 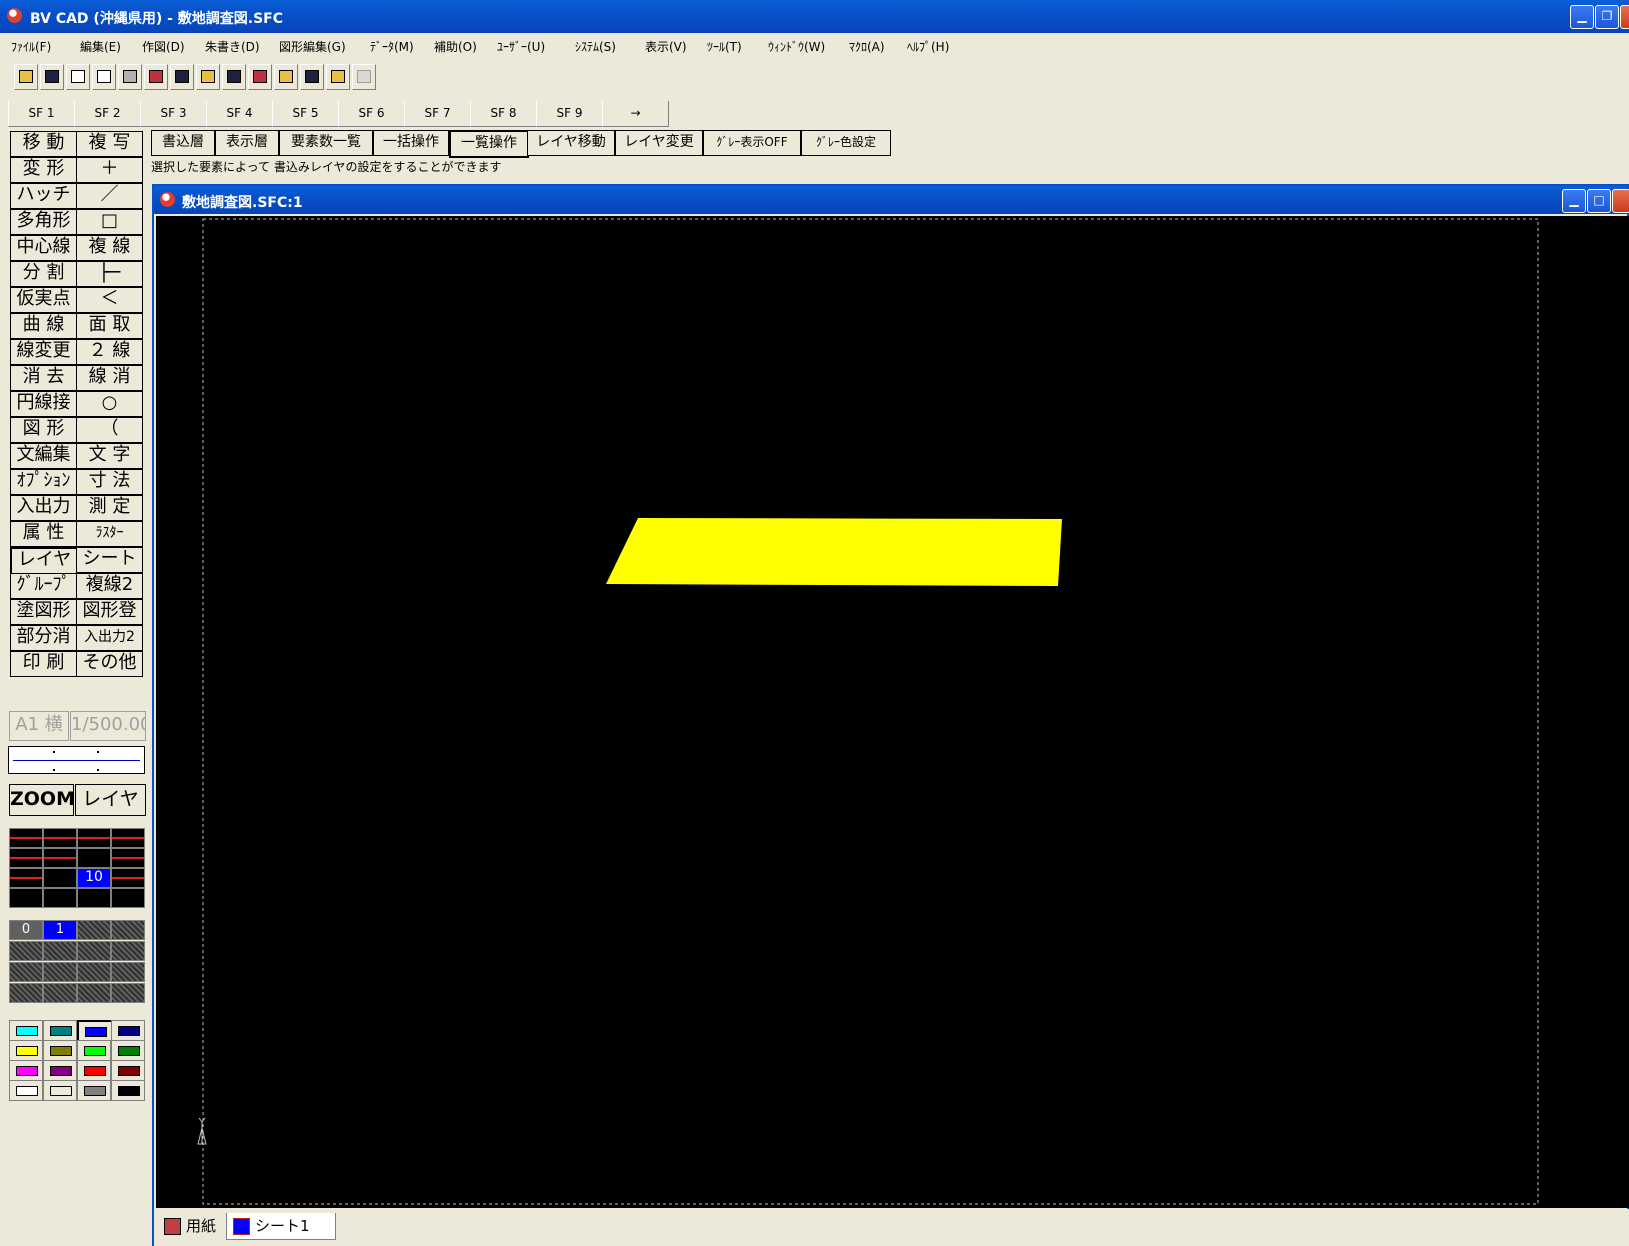 I want to click on sf-tab-3: SF 3, so click(x=173, y=114).